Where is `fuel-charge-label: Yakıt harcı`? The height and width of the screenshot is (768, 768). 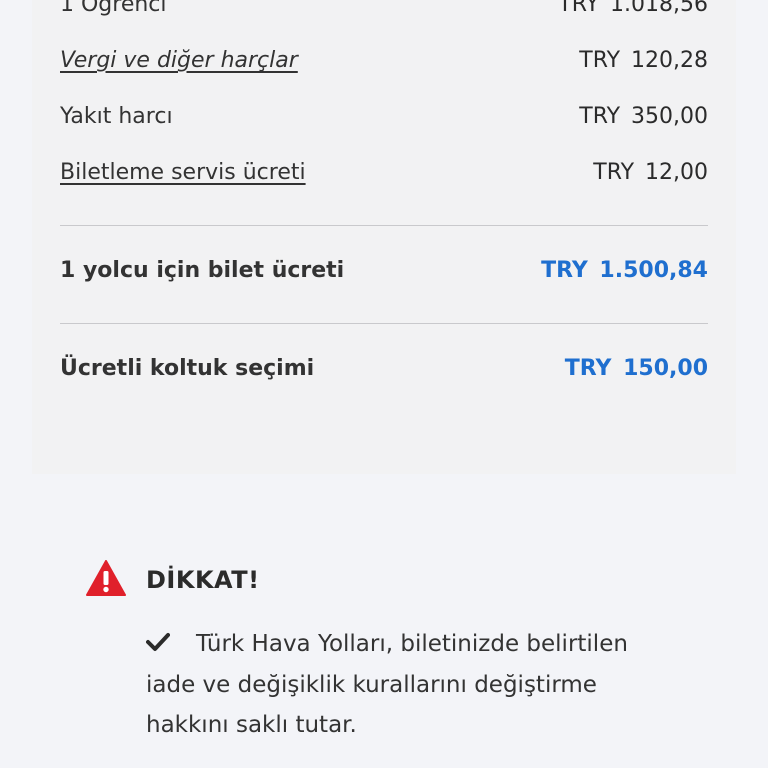
fuel-charge-label: Yakıt harcı is located at coordinates (116, 116).